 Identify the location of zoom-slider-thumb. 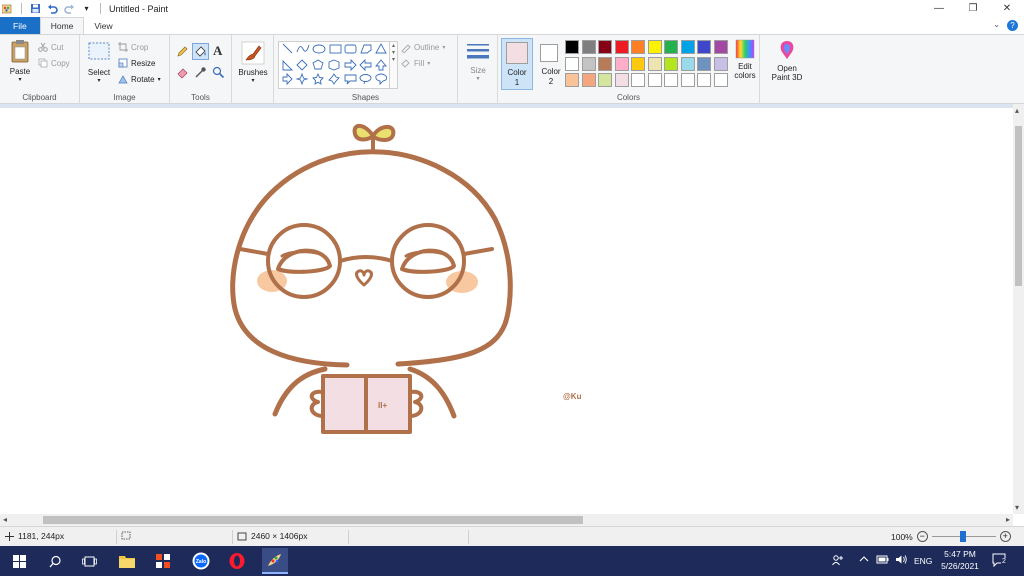
(962, 536).